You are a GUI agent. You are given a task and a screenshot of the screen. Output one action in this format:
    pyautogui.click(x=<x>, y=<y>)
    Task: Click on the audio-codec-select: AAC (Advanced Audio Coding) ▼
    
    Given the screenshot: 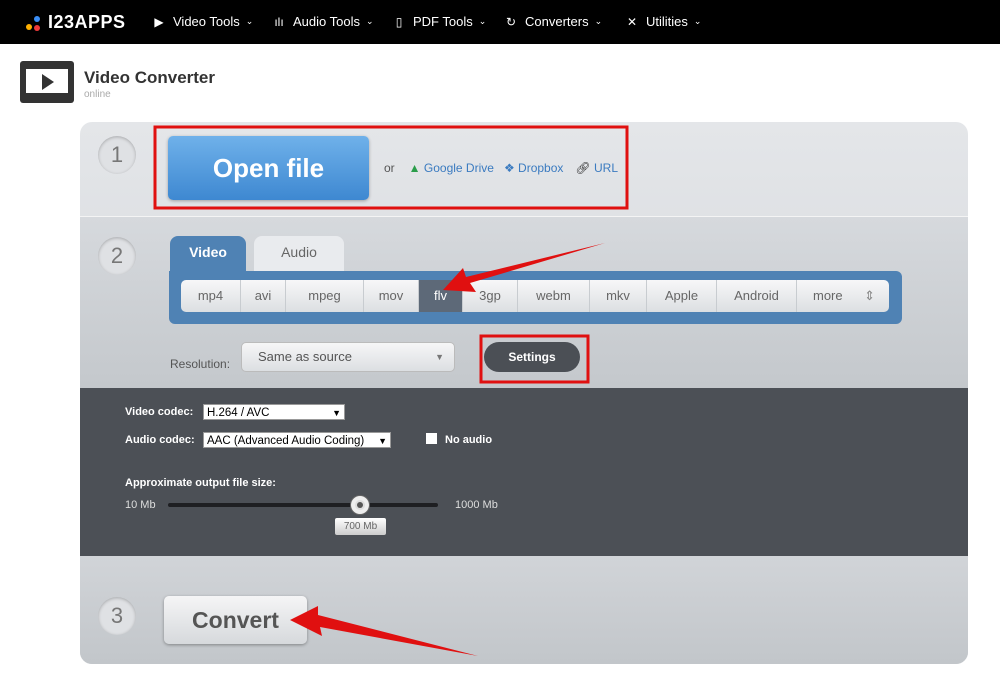 What is the action you would take?
    pyautogui.click(x=297, y=440)
    